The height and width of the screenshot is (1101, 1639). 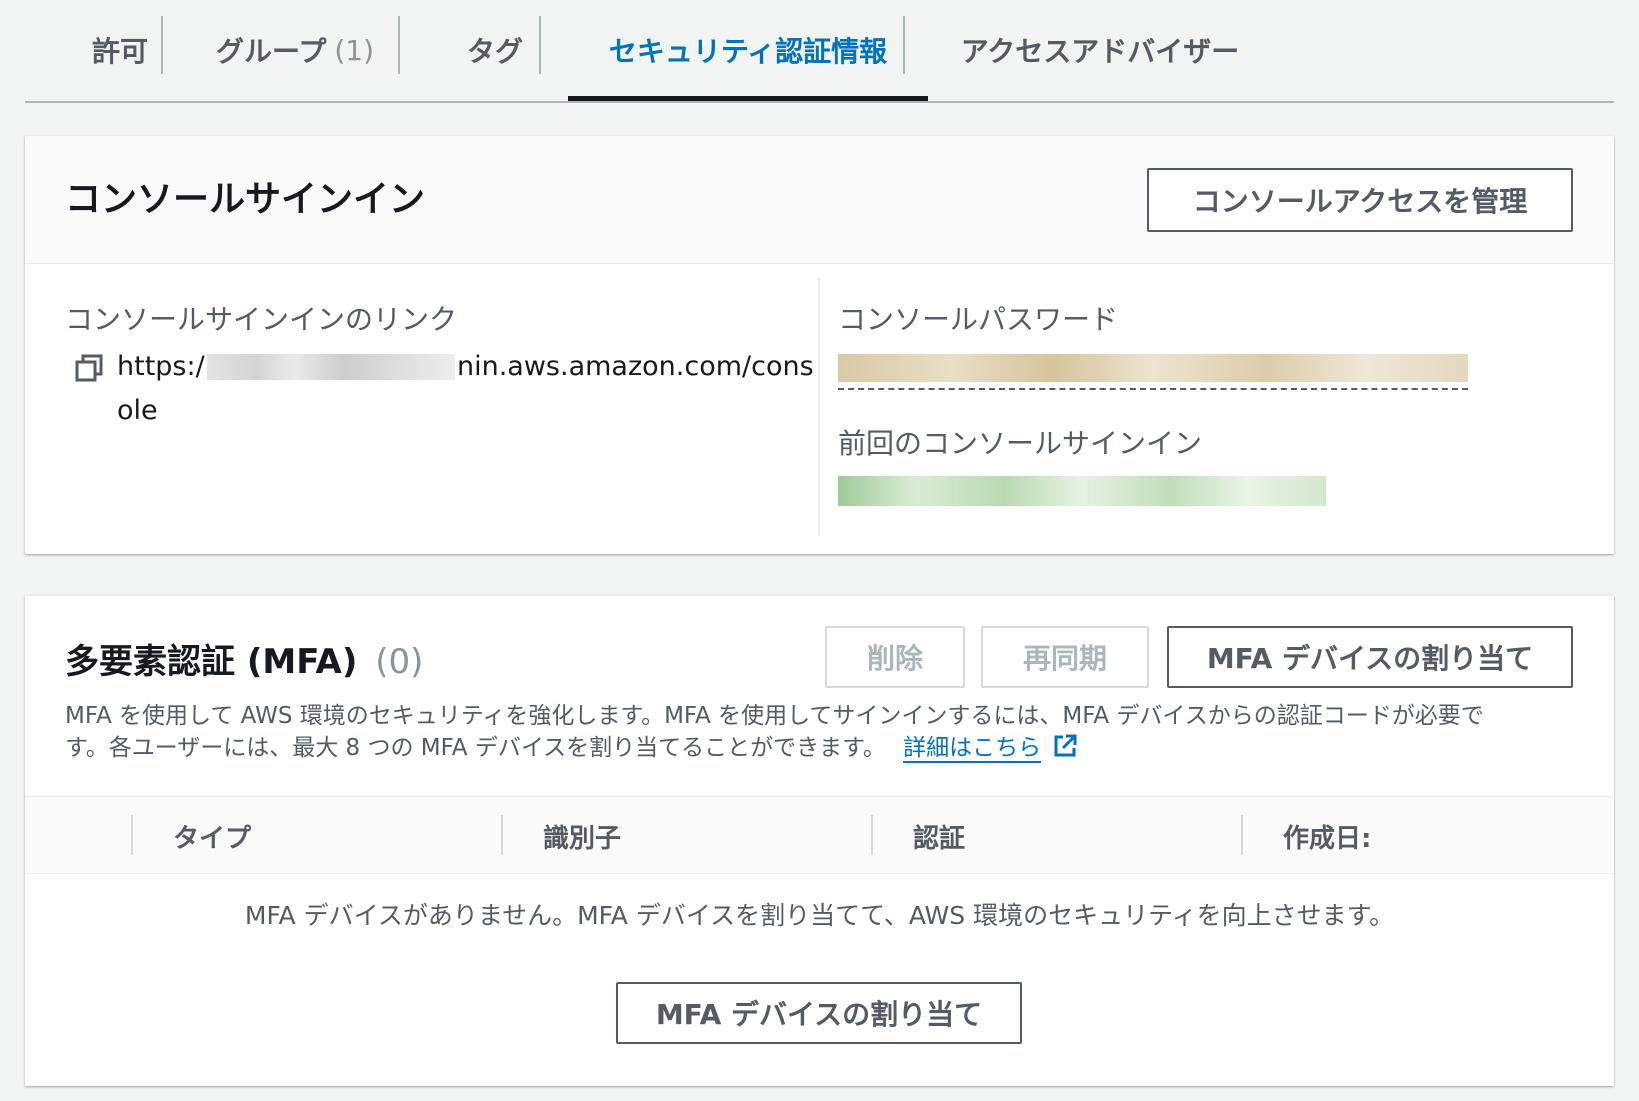 What do you see at coordinates (972, 749) in the screenshot?
I see `learn-more-link: 詳細はこちら` at bounding box center [972, 749].